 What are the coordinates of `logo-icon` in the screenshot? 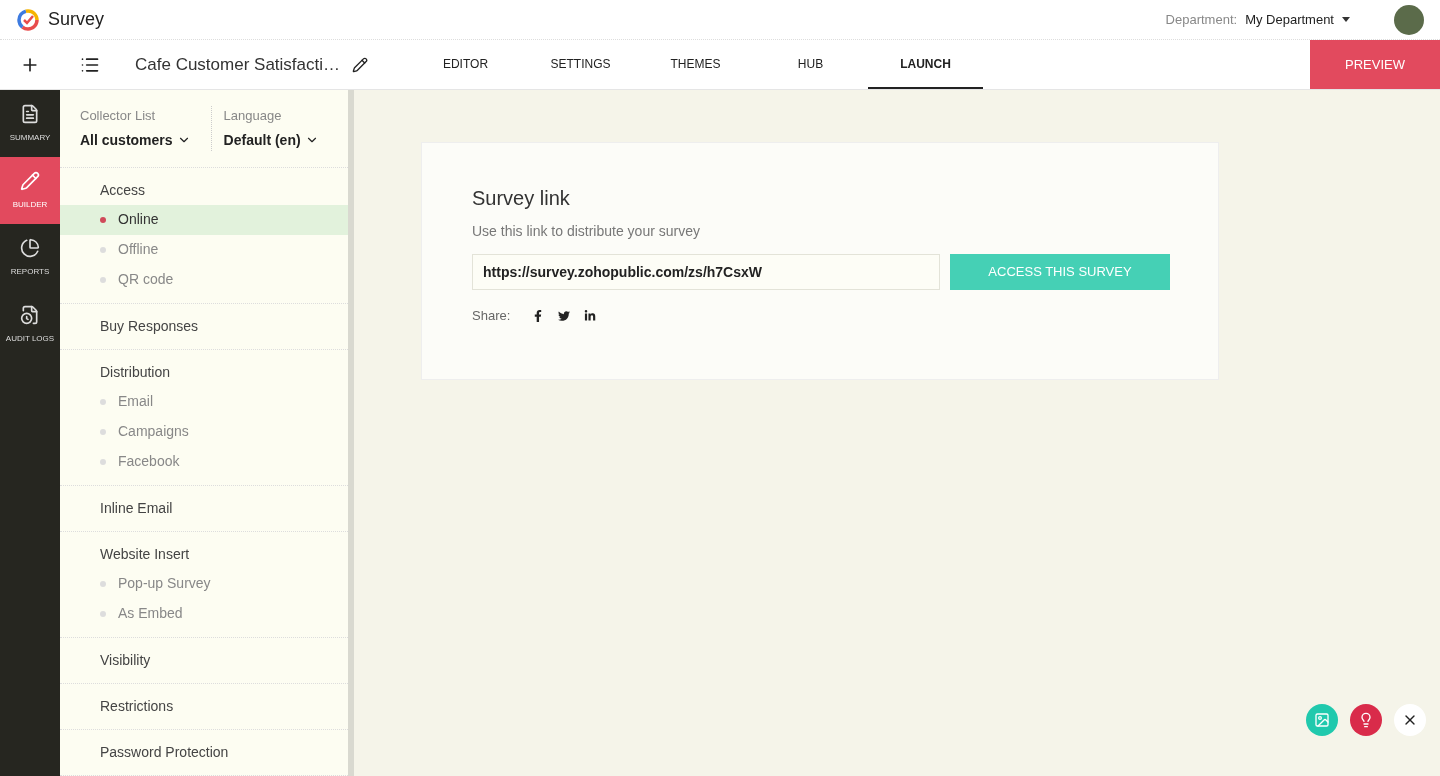 It's located at (28, 19).